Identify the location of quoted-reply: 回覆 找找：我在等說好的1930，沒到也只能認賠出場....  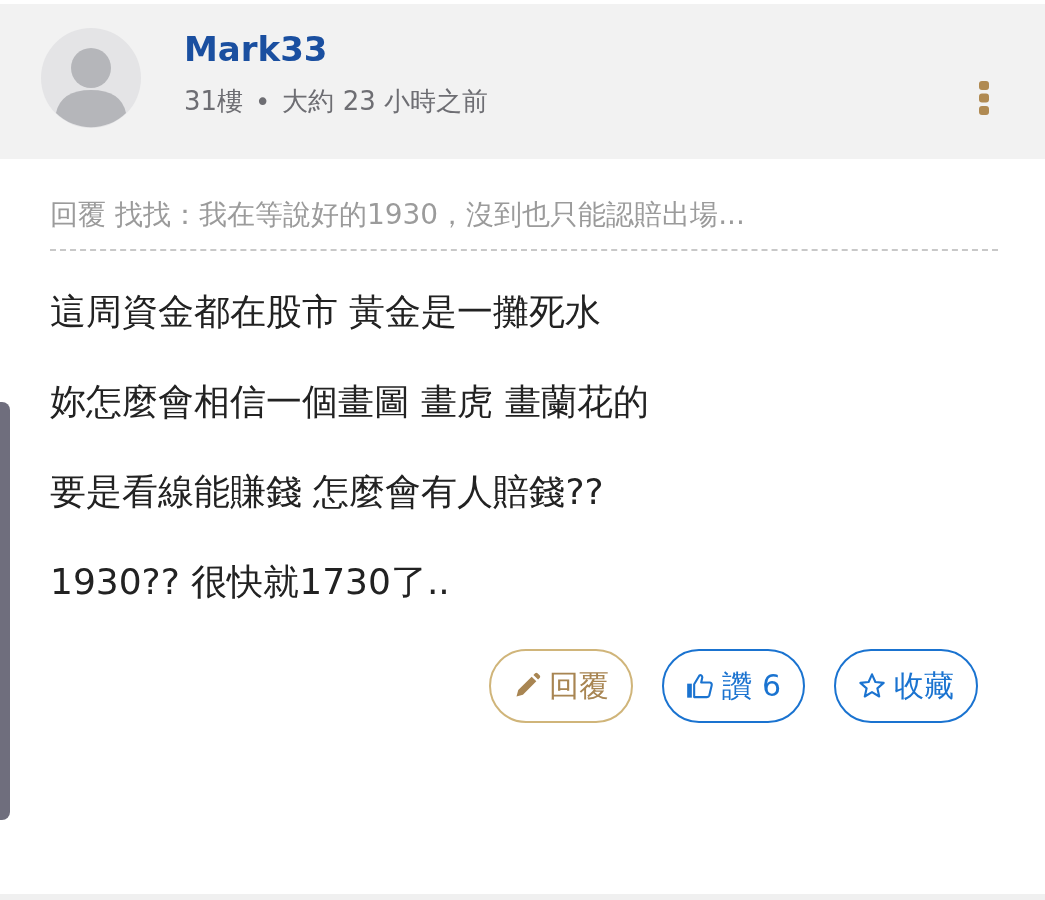
(524, 223).